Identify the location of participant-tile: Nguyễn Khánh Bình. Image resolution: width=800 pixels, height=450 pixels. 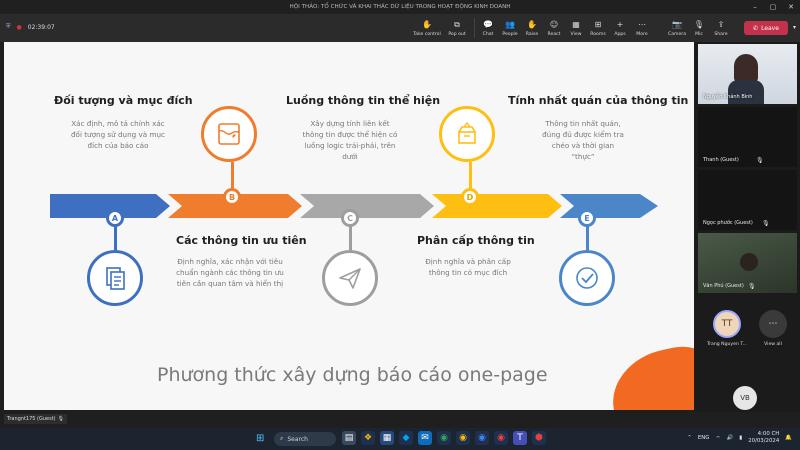
(747, 74).